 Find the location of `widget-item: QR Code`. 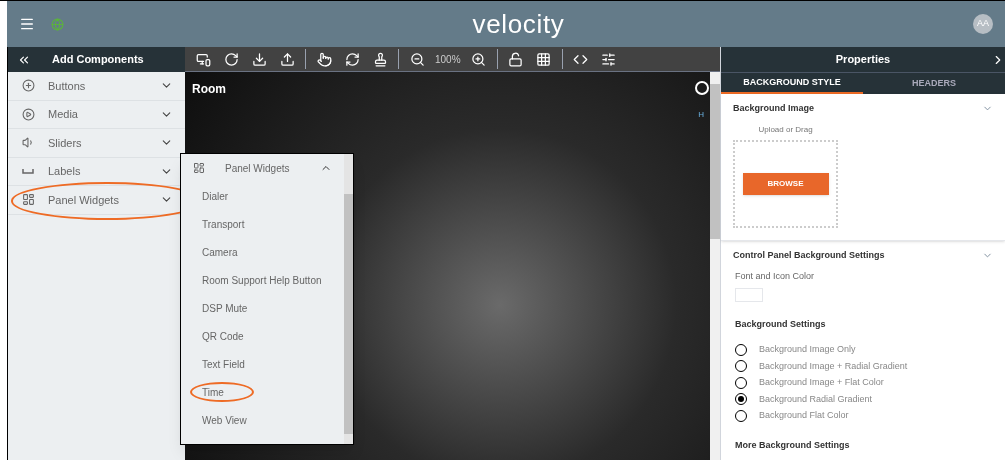

widget-item: QR Code is located at coordinates (223, 336).